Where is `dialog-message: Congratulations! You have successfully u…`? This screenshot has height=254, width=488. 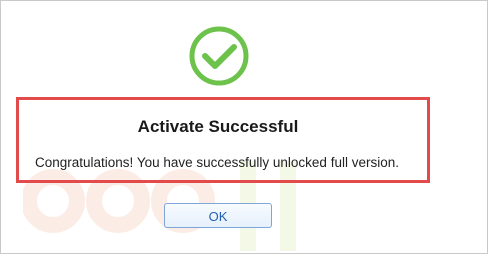
dialog-message: Congratulations! You have successfully u… is located at coordinates (217, 162).